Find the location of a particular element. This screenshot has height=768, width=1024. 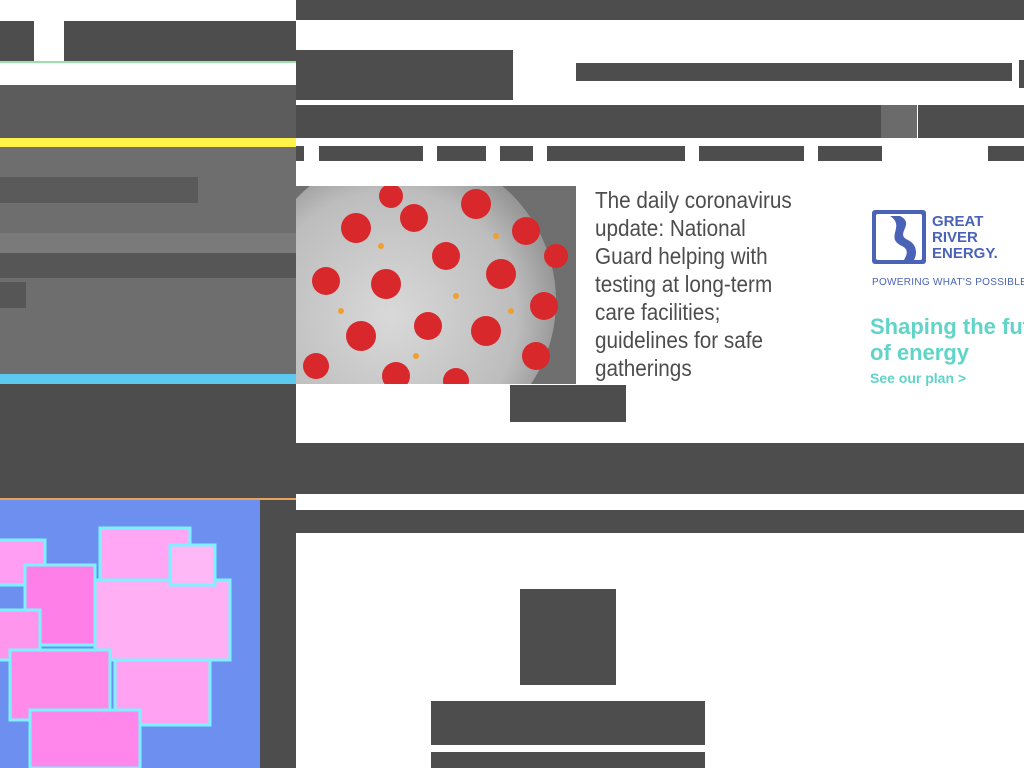

section-header is located at coordinates (660, 521).